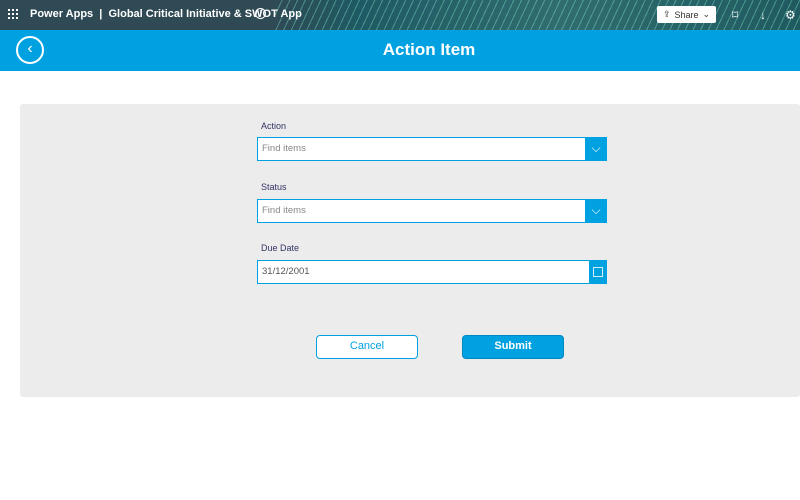 This screenshot has height=500, width=800. What do you see at coordinates (280, 248) in the screenshot?
I see `due-date-label: Due Date` at bounding box center [280, 248].